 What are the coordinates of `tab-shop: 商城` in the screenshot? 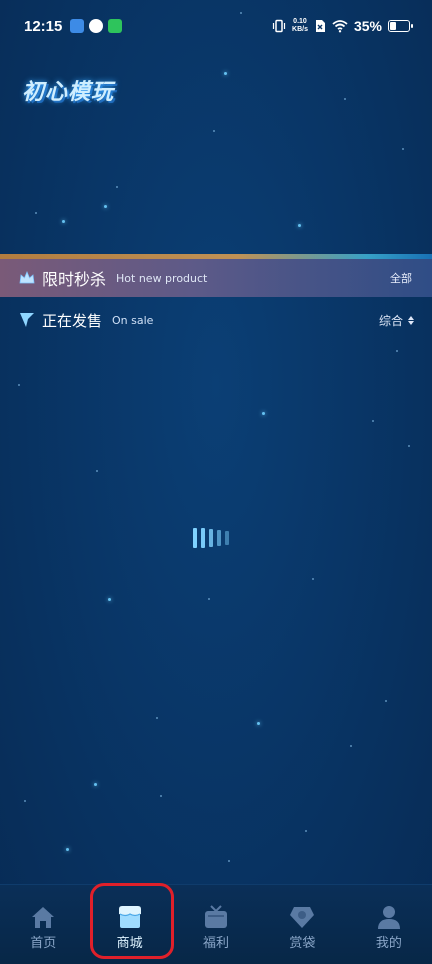 It's located at (129, 924).